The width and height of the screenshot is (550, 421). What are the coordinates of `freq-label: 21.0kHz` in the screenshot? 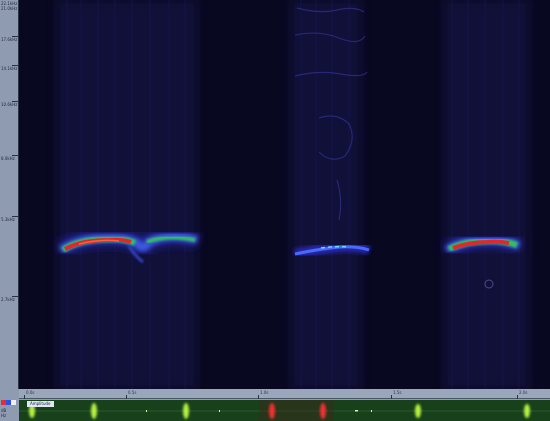 It's located at (9, 8).